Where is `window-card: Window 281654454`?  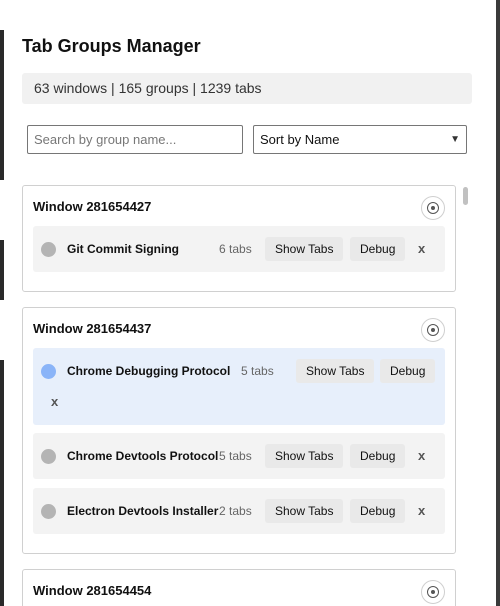
window-card: Window 281654454 is located at coordinates (239, 587).